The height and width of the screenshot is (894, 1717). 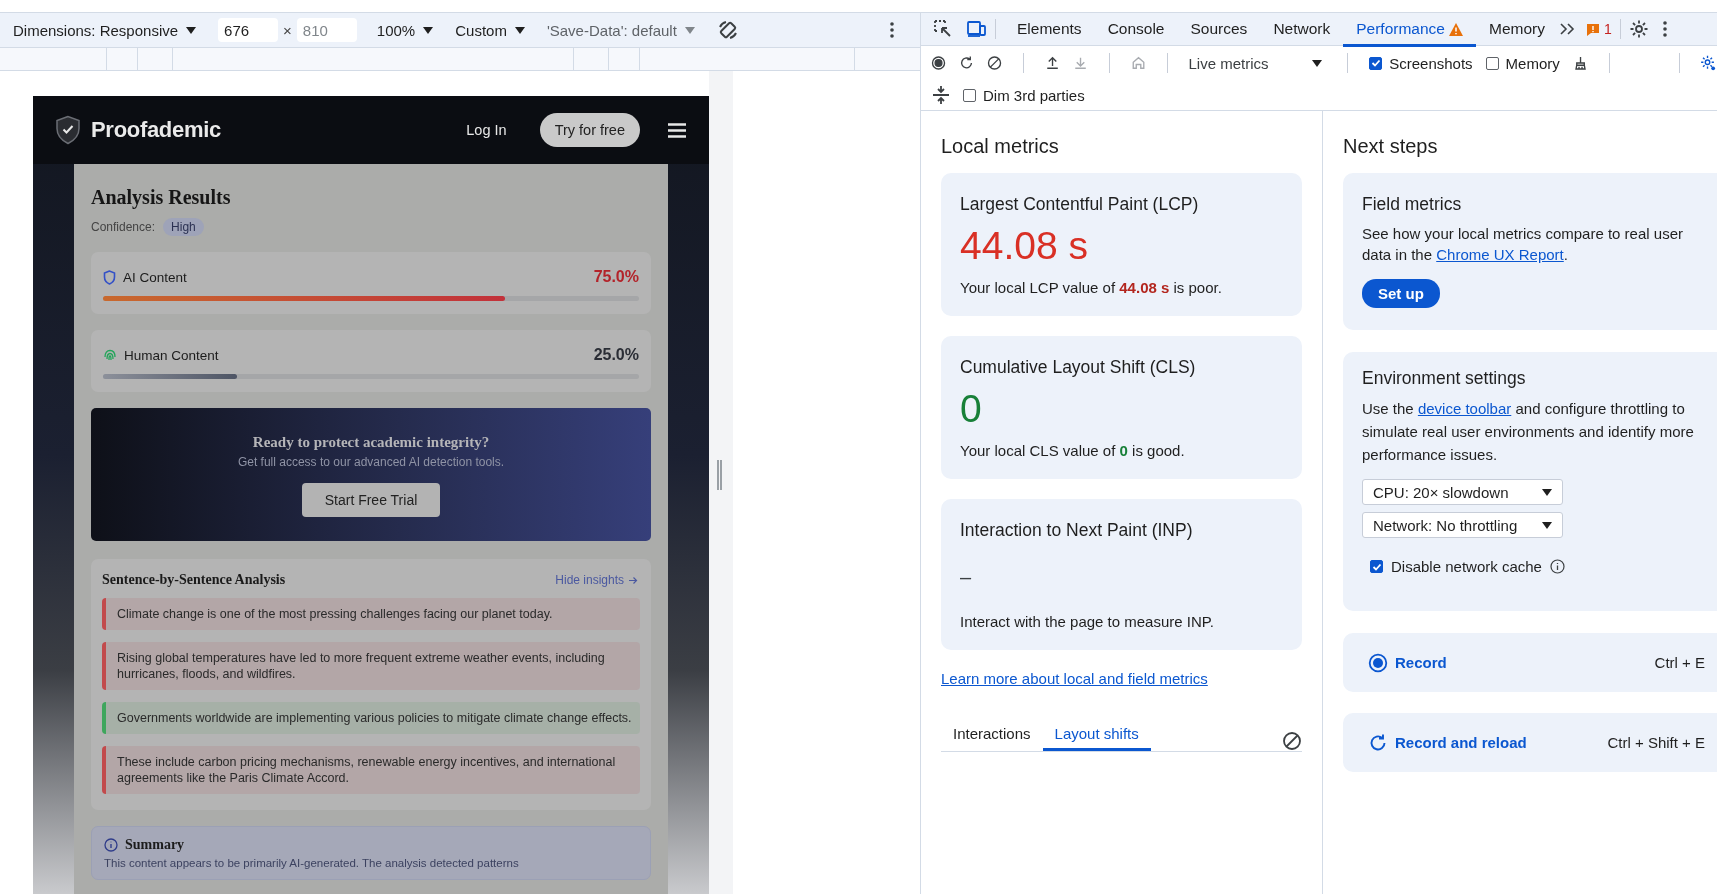 What do you see at coordinates (110, 355) in the screenshot?
I see `fingerprint-icon` at bounding box center [110, 355].